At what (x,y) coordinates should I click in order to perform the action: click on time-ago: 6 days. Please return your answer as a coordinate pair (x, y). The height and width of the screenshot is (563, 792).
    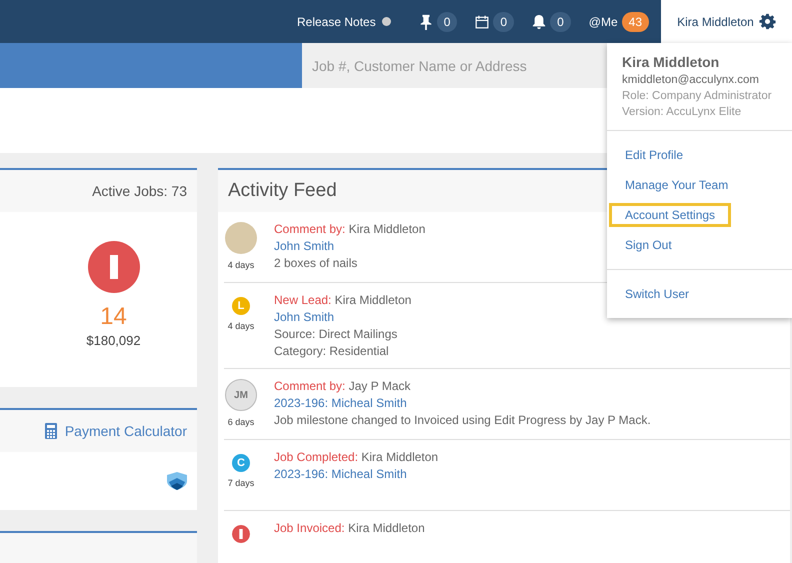
    Looking at the image, I should click on (241, 422).